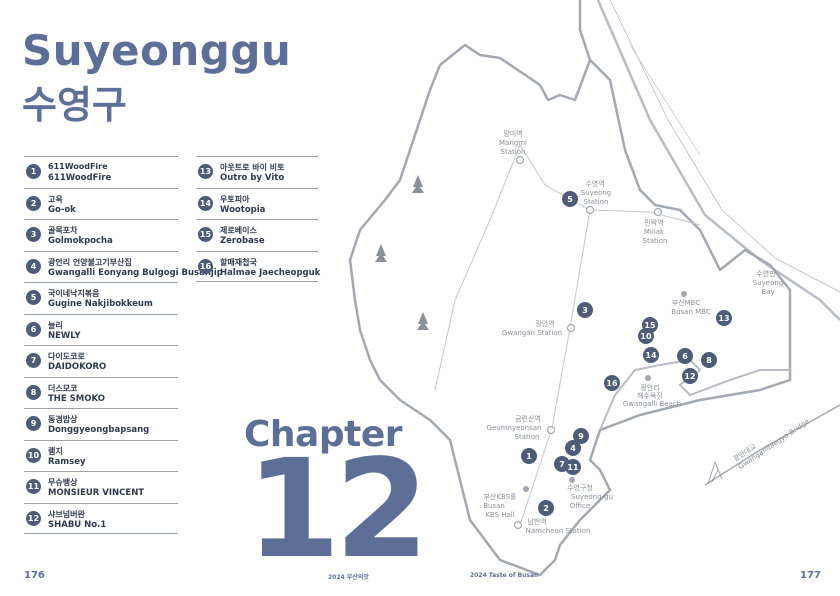  I want to click on marker-12: 12, so click(690, 376).